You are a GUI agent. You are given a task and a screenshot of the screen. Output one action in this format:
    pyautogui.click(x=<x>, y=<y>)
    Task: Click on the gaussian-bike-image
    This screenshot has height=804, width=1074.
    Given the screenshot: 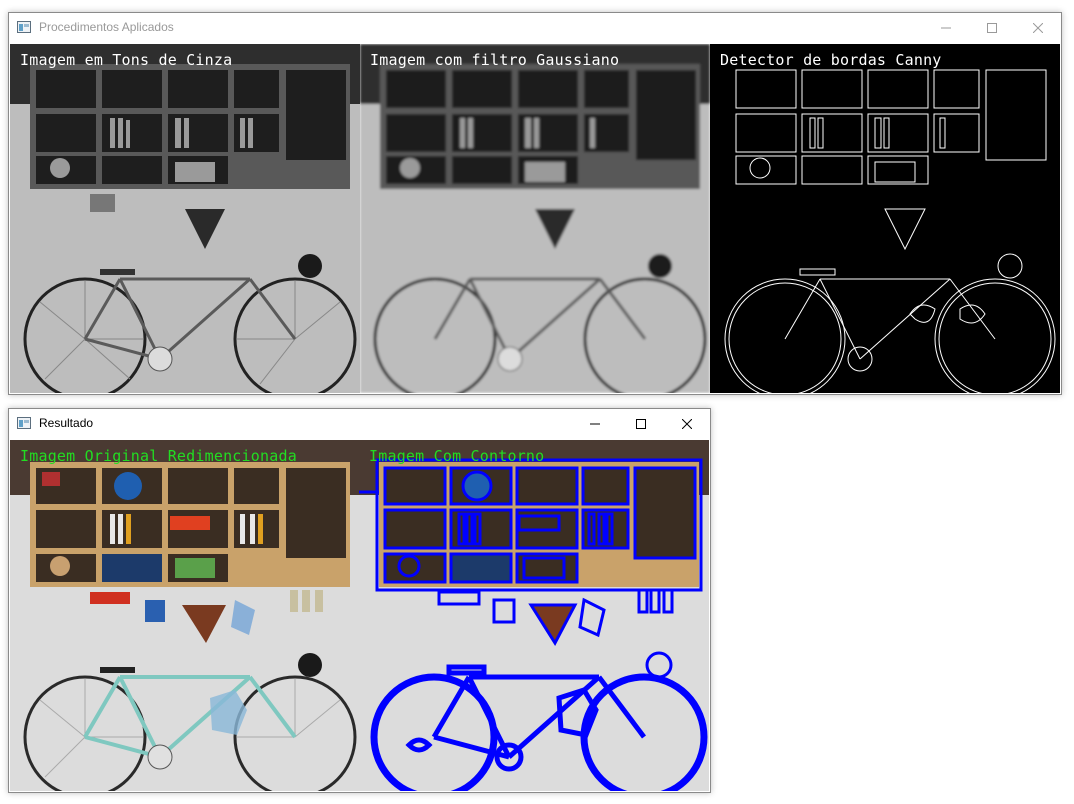 What is the action you would take?
    pyautogui.click(x=535, y=218)
    